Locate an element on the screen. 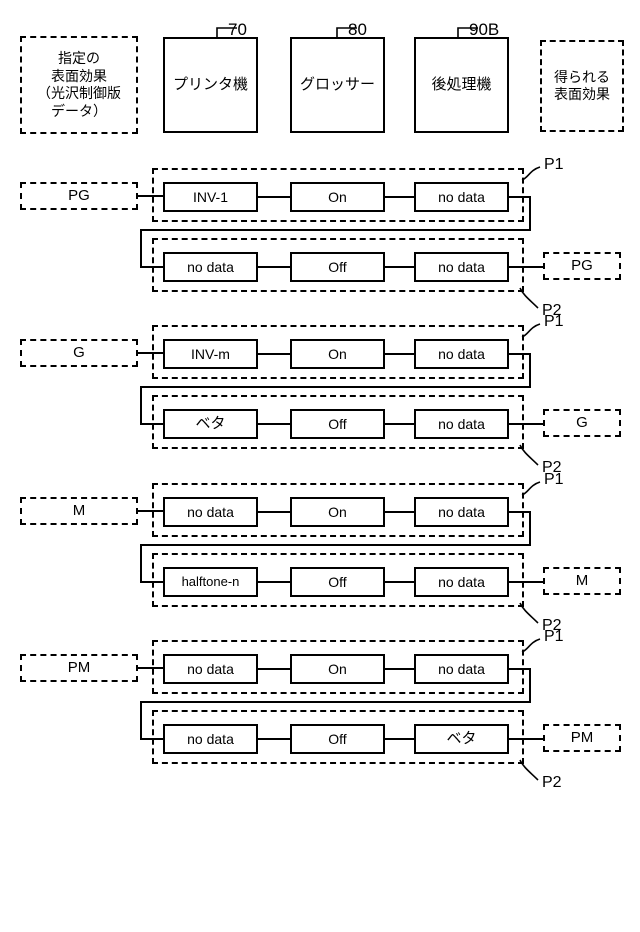 This screenshot has width=640, height=932. row-3-wrap-across is located at coordinates (335, 702).